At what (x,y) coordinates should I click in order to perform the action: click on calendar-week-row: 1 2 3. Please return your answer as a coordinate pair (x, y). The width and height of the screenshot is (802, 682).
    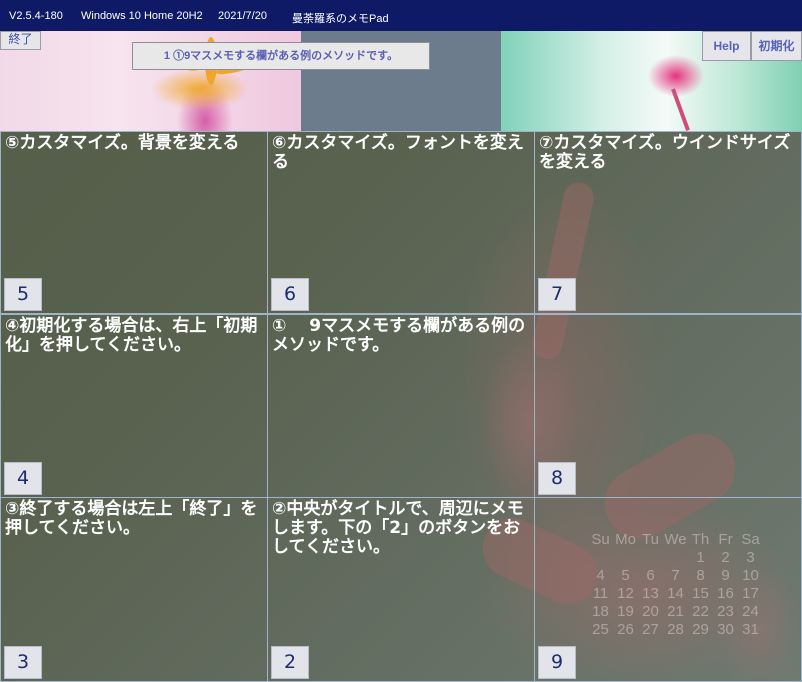
    Looking at the image, I should click on (675, 557).